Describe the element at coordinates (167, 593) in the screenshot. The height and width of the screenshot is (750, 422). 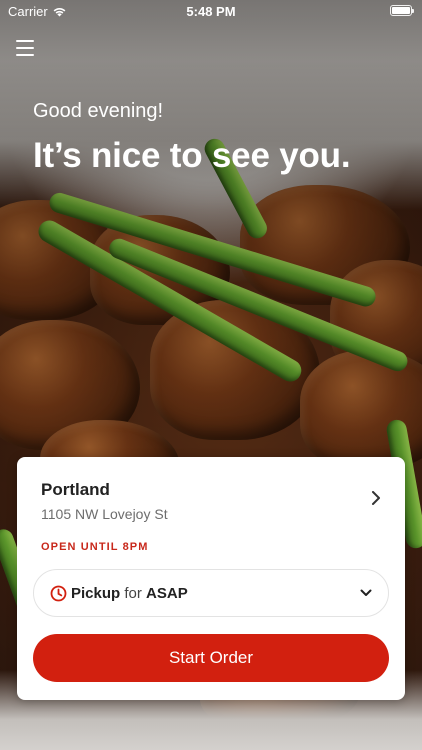
I see `order-time: ASAP` at that location.